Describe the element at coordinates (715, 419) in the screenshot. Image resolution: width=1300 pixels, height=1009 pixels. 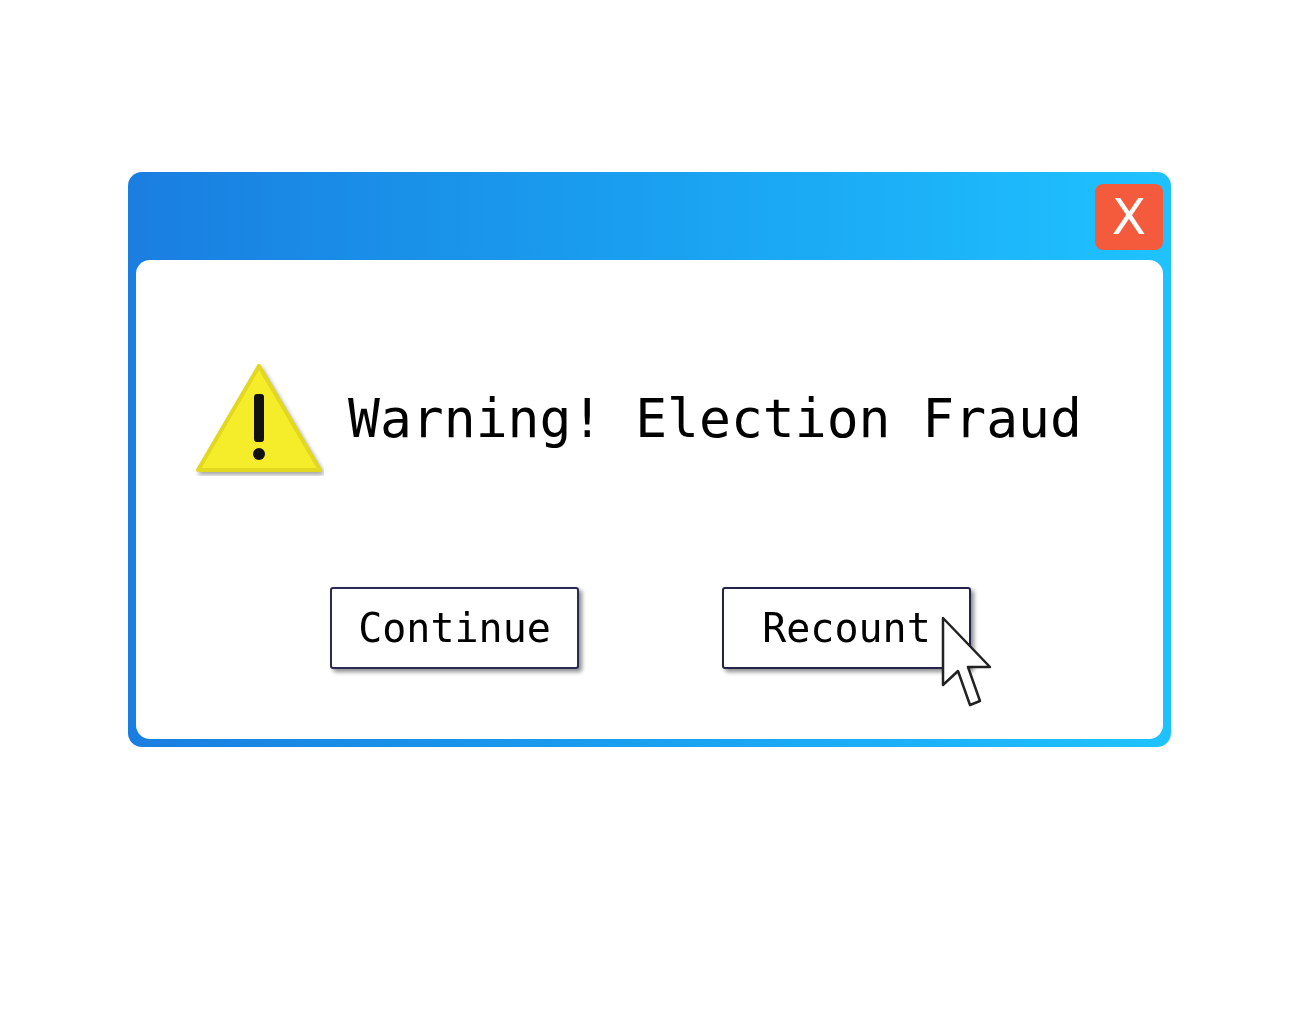
I see `warning-message: Warning! Election Fraud` at that location.